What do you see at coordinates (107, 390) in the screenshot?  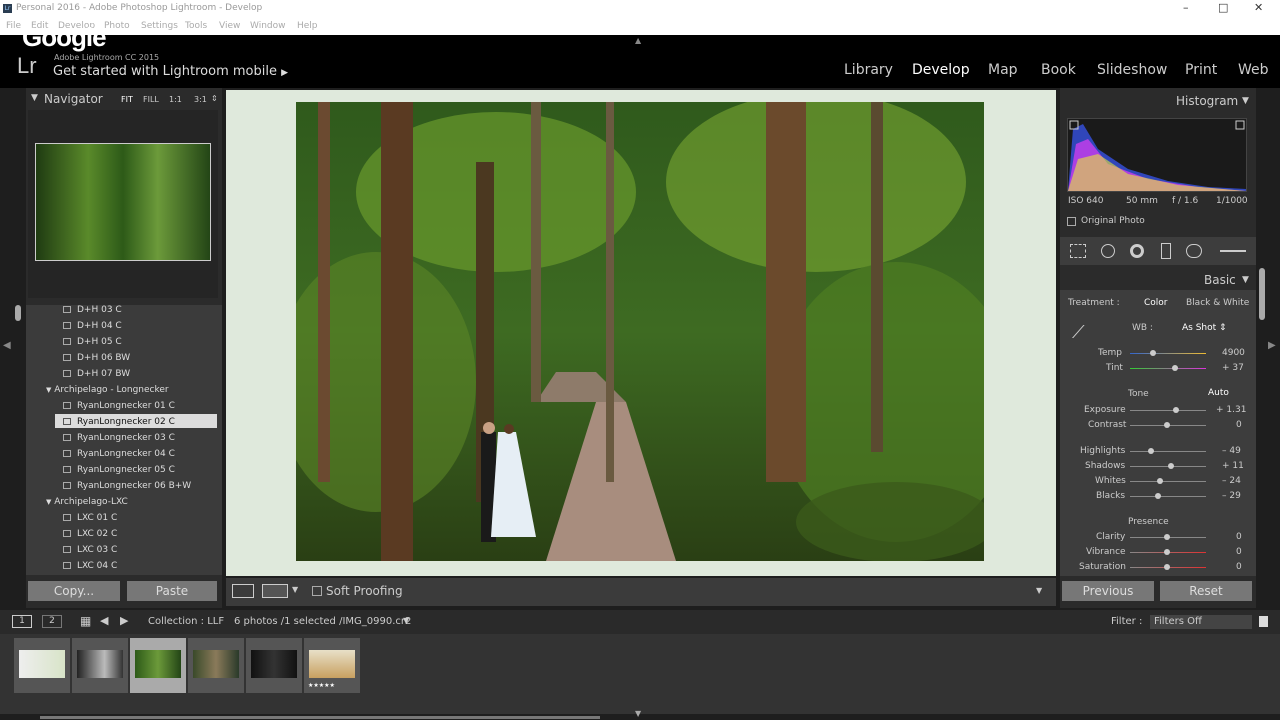 I see `collection-set-longnecker: ▼ Archipelago - Longnecker` at bounding box center [107, 390].